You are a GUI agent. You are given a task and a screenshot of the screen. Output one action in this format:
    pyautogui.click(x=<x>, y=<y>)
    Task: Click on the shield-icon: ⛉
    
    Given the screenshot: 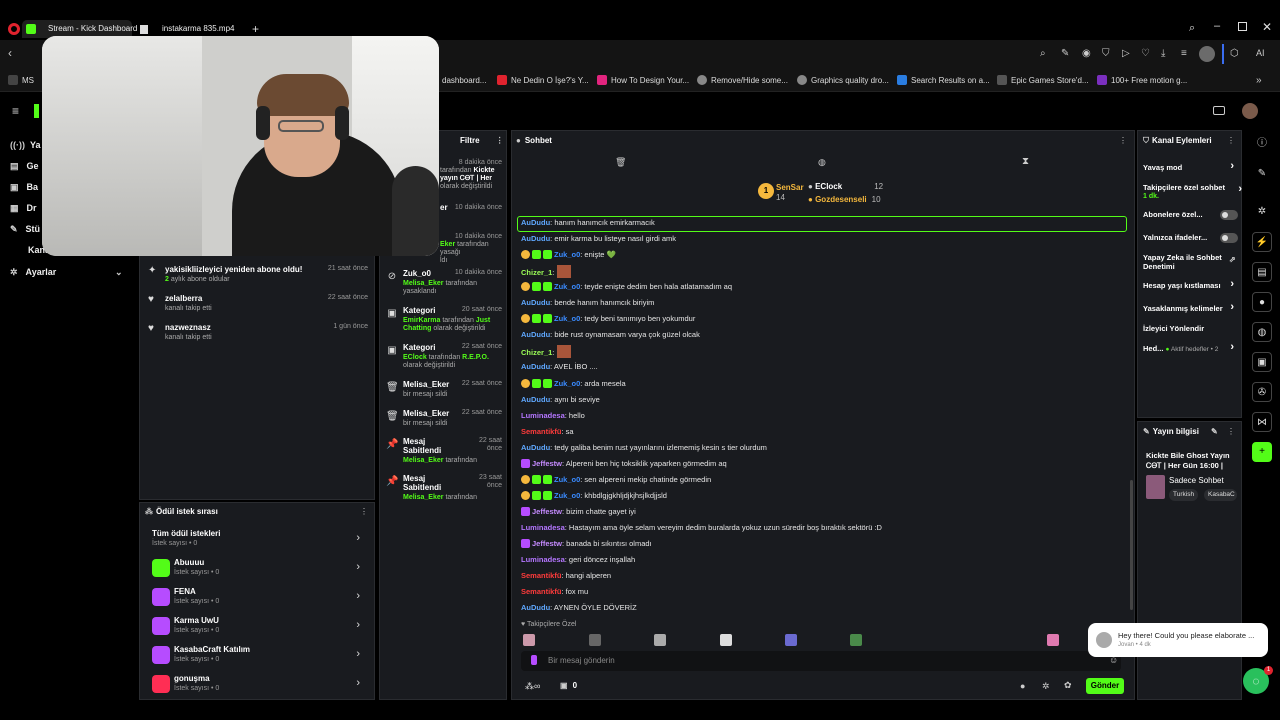 What is the action you would take?
    pyautogui.click(x=1106, y=53)
    